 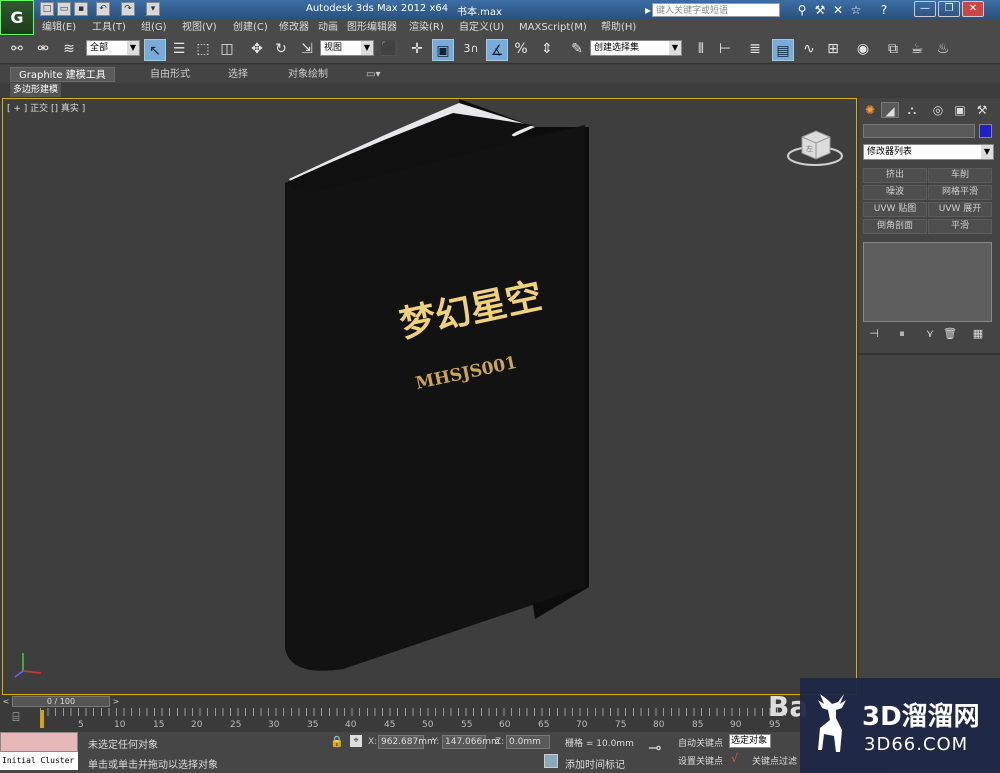 What do you see at coordinates (700, 760) in the screenshot?
I see `set-key-button: 设置关键点` at bounding box center [700, 760].